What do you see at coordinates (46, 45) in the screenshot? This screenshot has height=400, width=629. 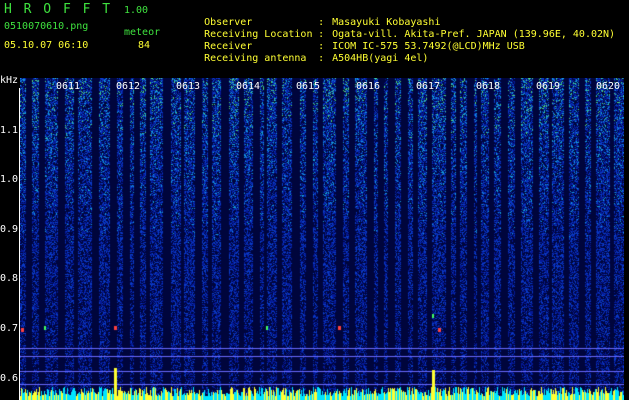 I see `file-datetime: 05.10.07 06:10` at bounding box center [46, 45].